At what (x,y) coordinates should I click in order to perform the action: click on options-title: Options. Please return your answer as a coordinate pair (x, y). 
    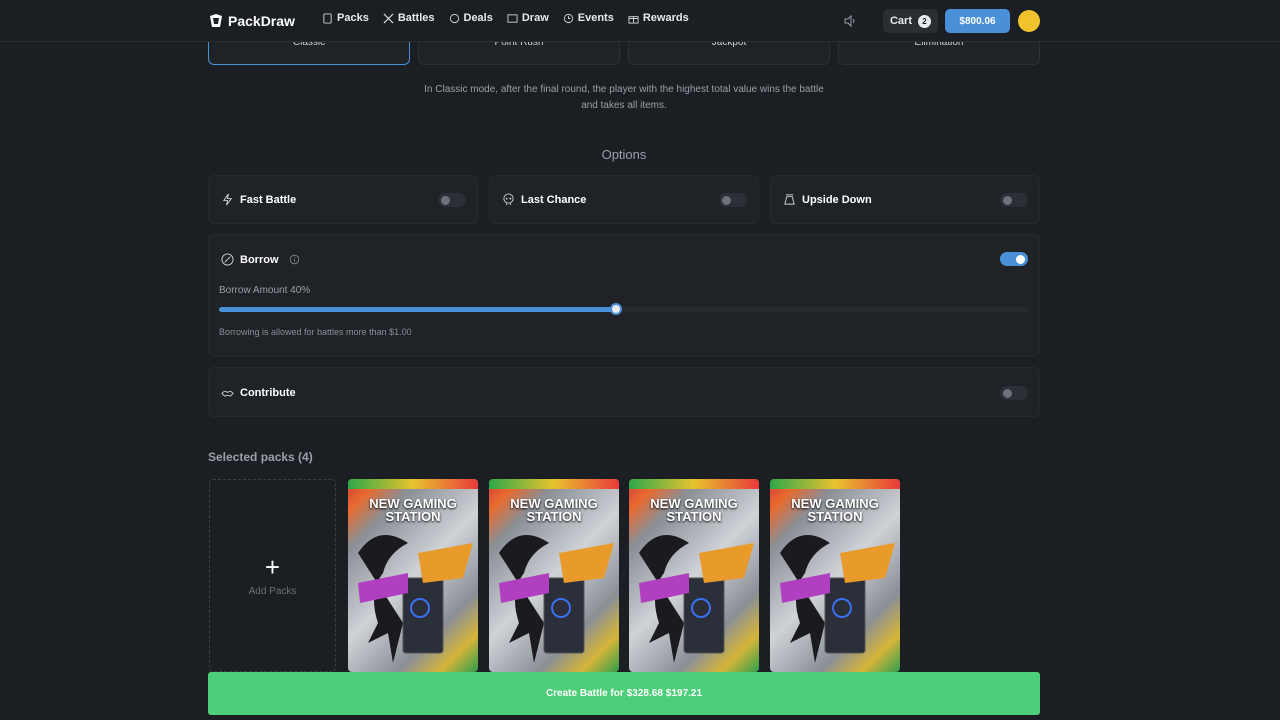
    Looking at the image, I should click on (624, 154).